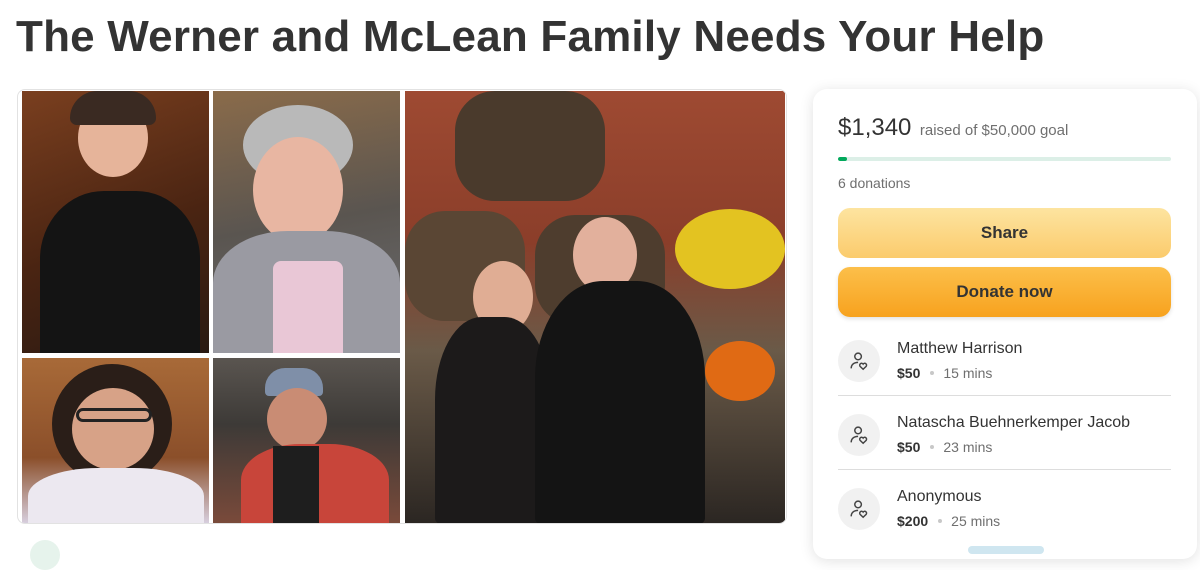 This screenshot has height=570, width=1200. Describe the element at coordinates (45, 555) in the screenshot. I see `organizer-avatar` at that location.